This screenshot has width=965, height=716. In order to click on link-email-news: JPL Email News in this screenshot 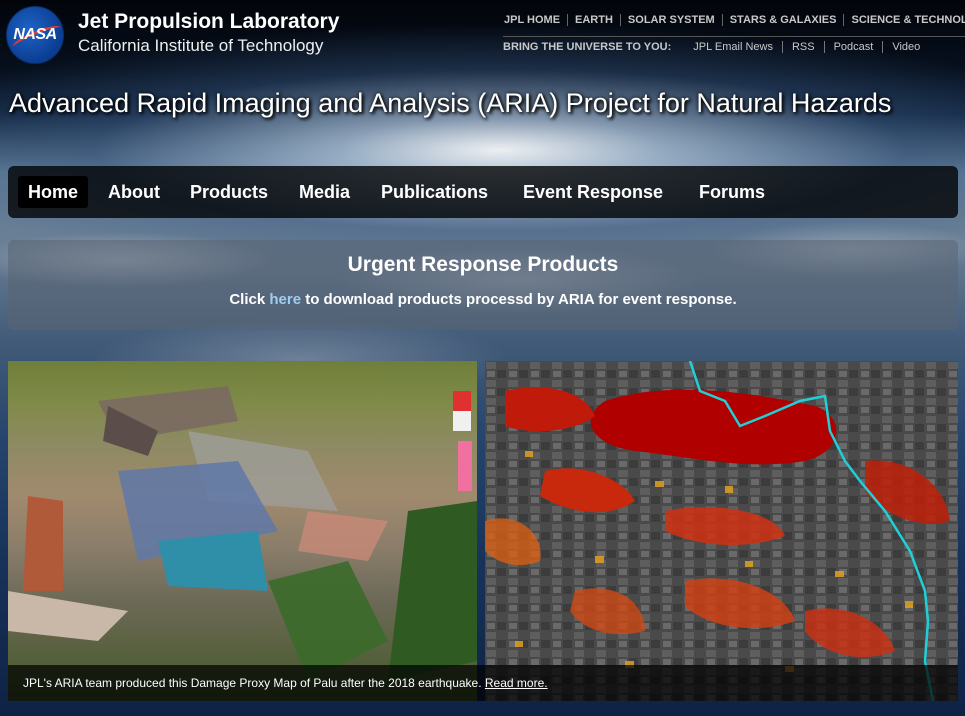, I will do `click(737, 47)`.